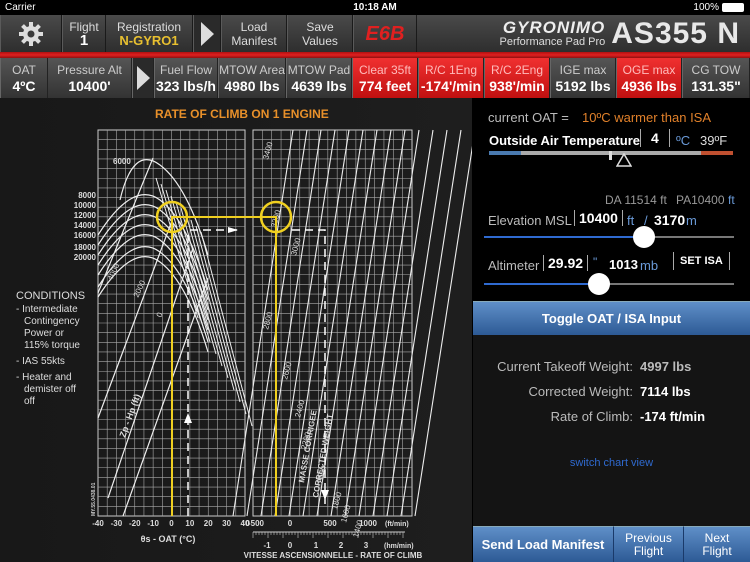  I want to click on document-reference: MY.55.0438.01, so click(94, 499).